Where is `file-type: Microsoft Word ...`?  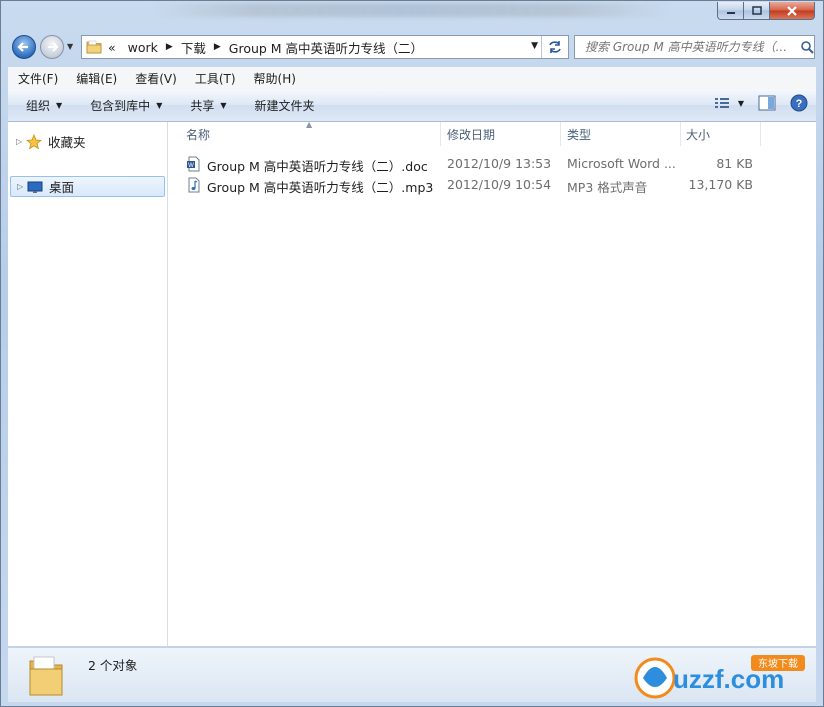 file-type: Microsoft Word ... is located at coordinates (621, 163).